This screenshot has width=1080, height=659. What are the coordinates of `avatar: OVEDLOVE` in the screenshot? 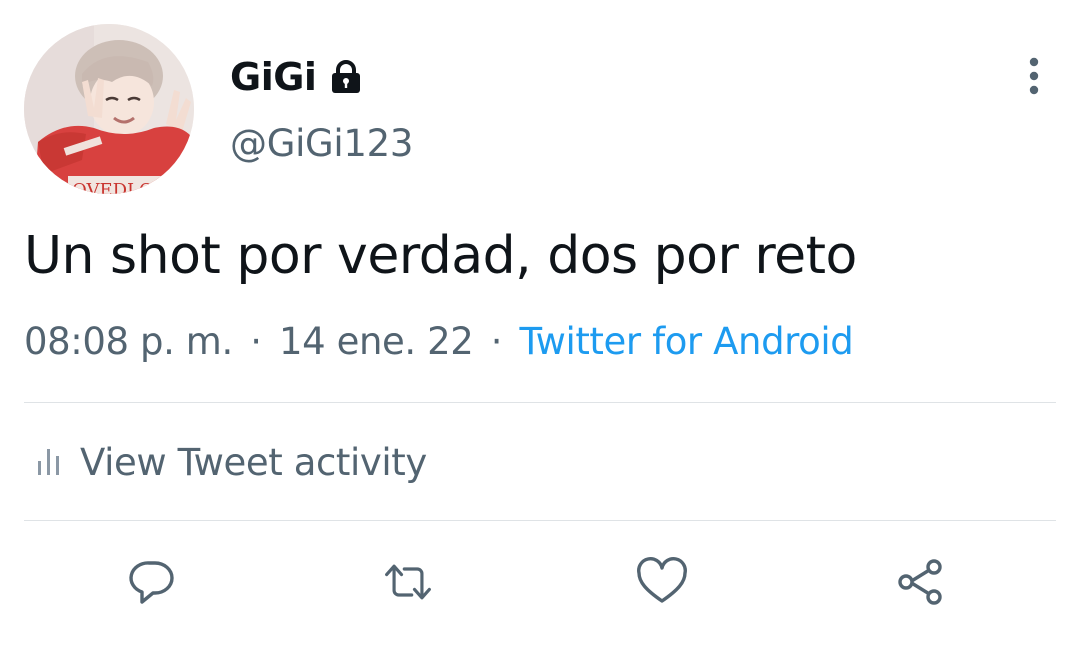 It's located at (109, 109).